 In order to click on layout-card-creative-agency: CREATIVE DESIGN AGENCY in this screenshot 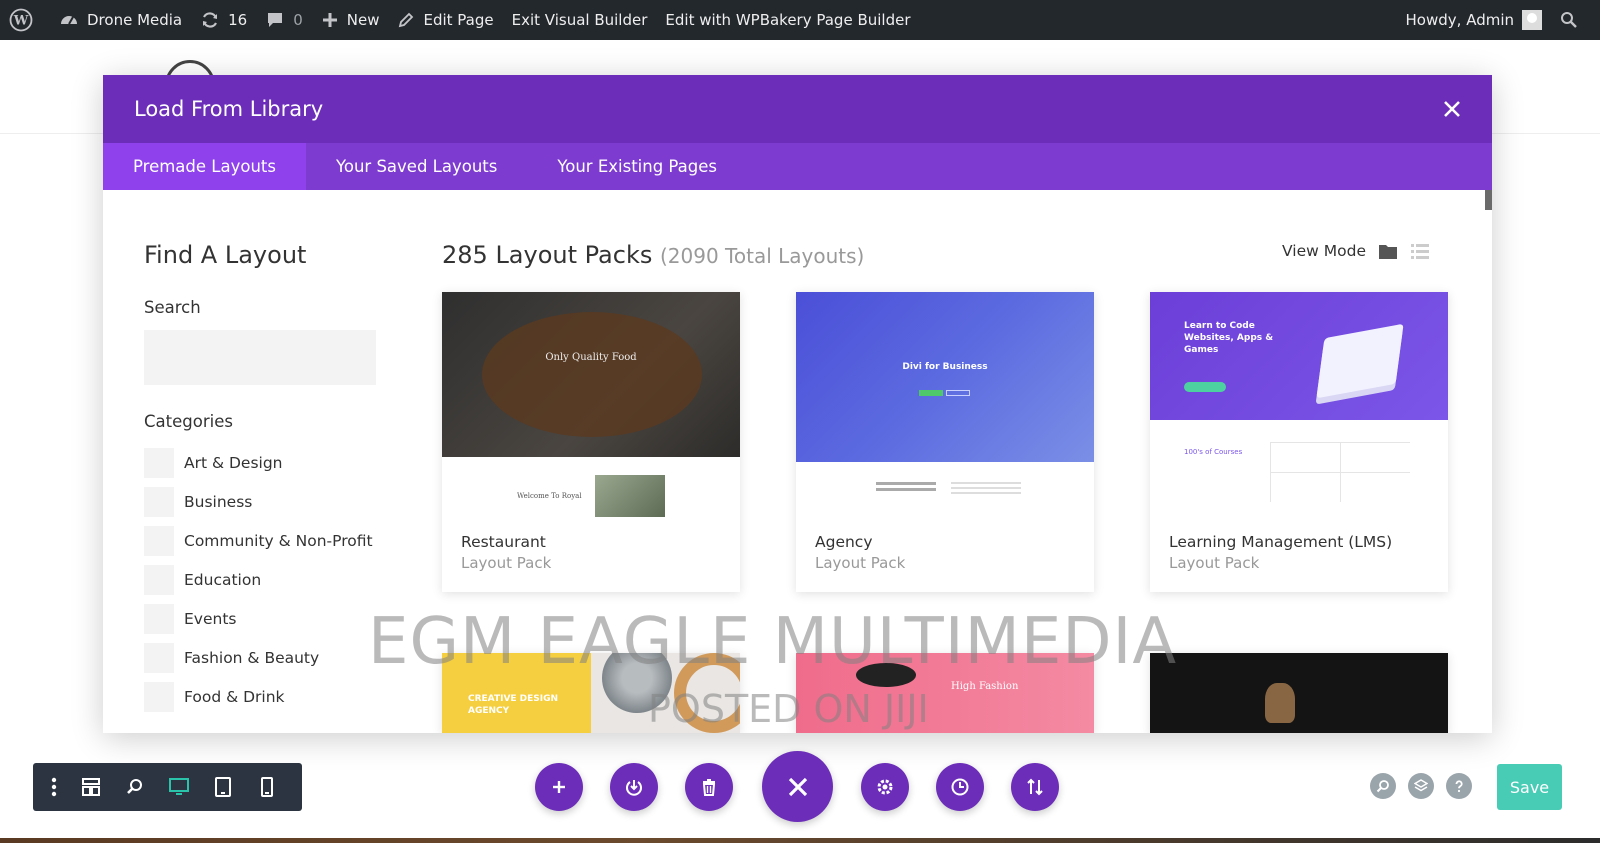, I will do `click(591, 693)`.